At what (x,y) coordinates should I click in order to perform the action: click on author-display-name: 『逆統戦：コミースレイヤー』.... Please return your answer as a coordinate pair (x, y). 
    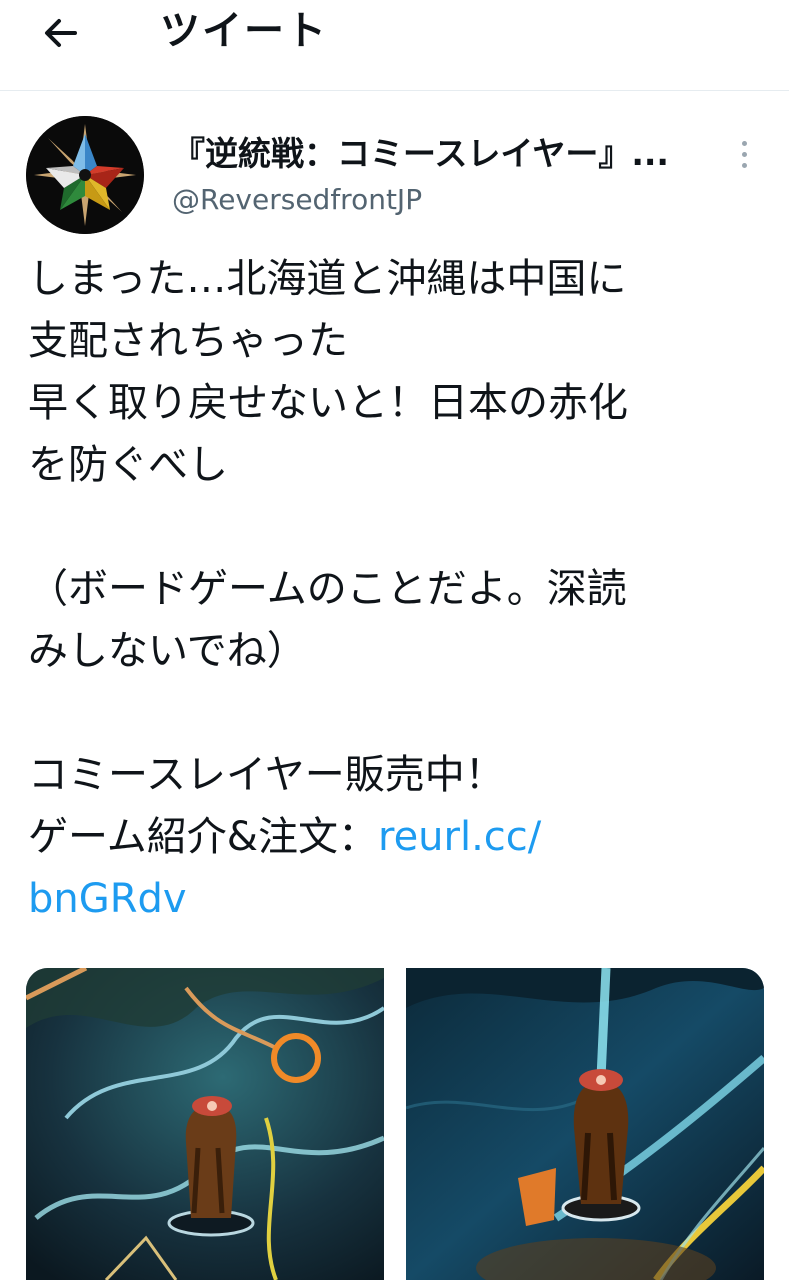
    Looking at the image, I should click on (432, 154).